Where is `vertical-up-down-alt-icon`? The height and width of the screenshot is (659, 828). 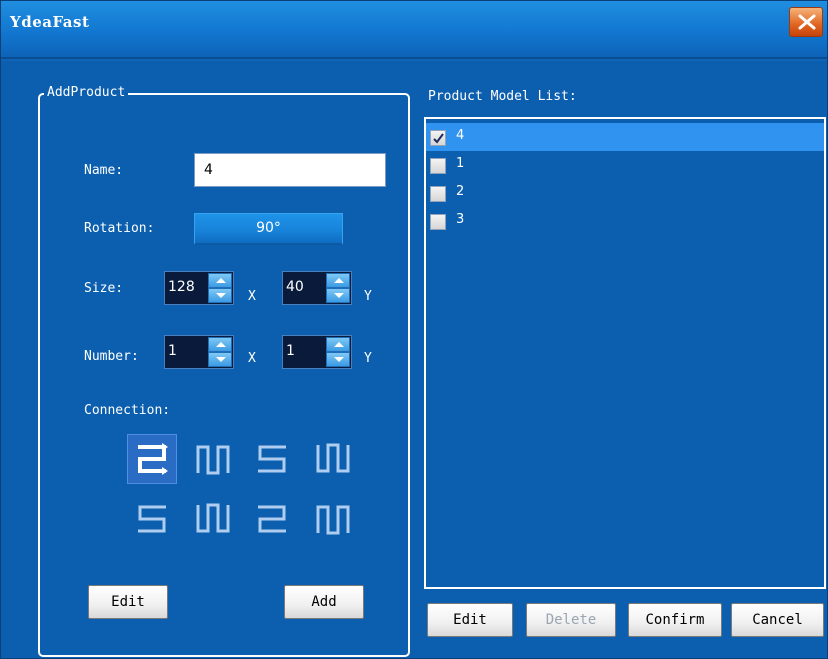 vertical-up-down-alt-icon is located at coordinates (332, 519).